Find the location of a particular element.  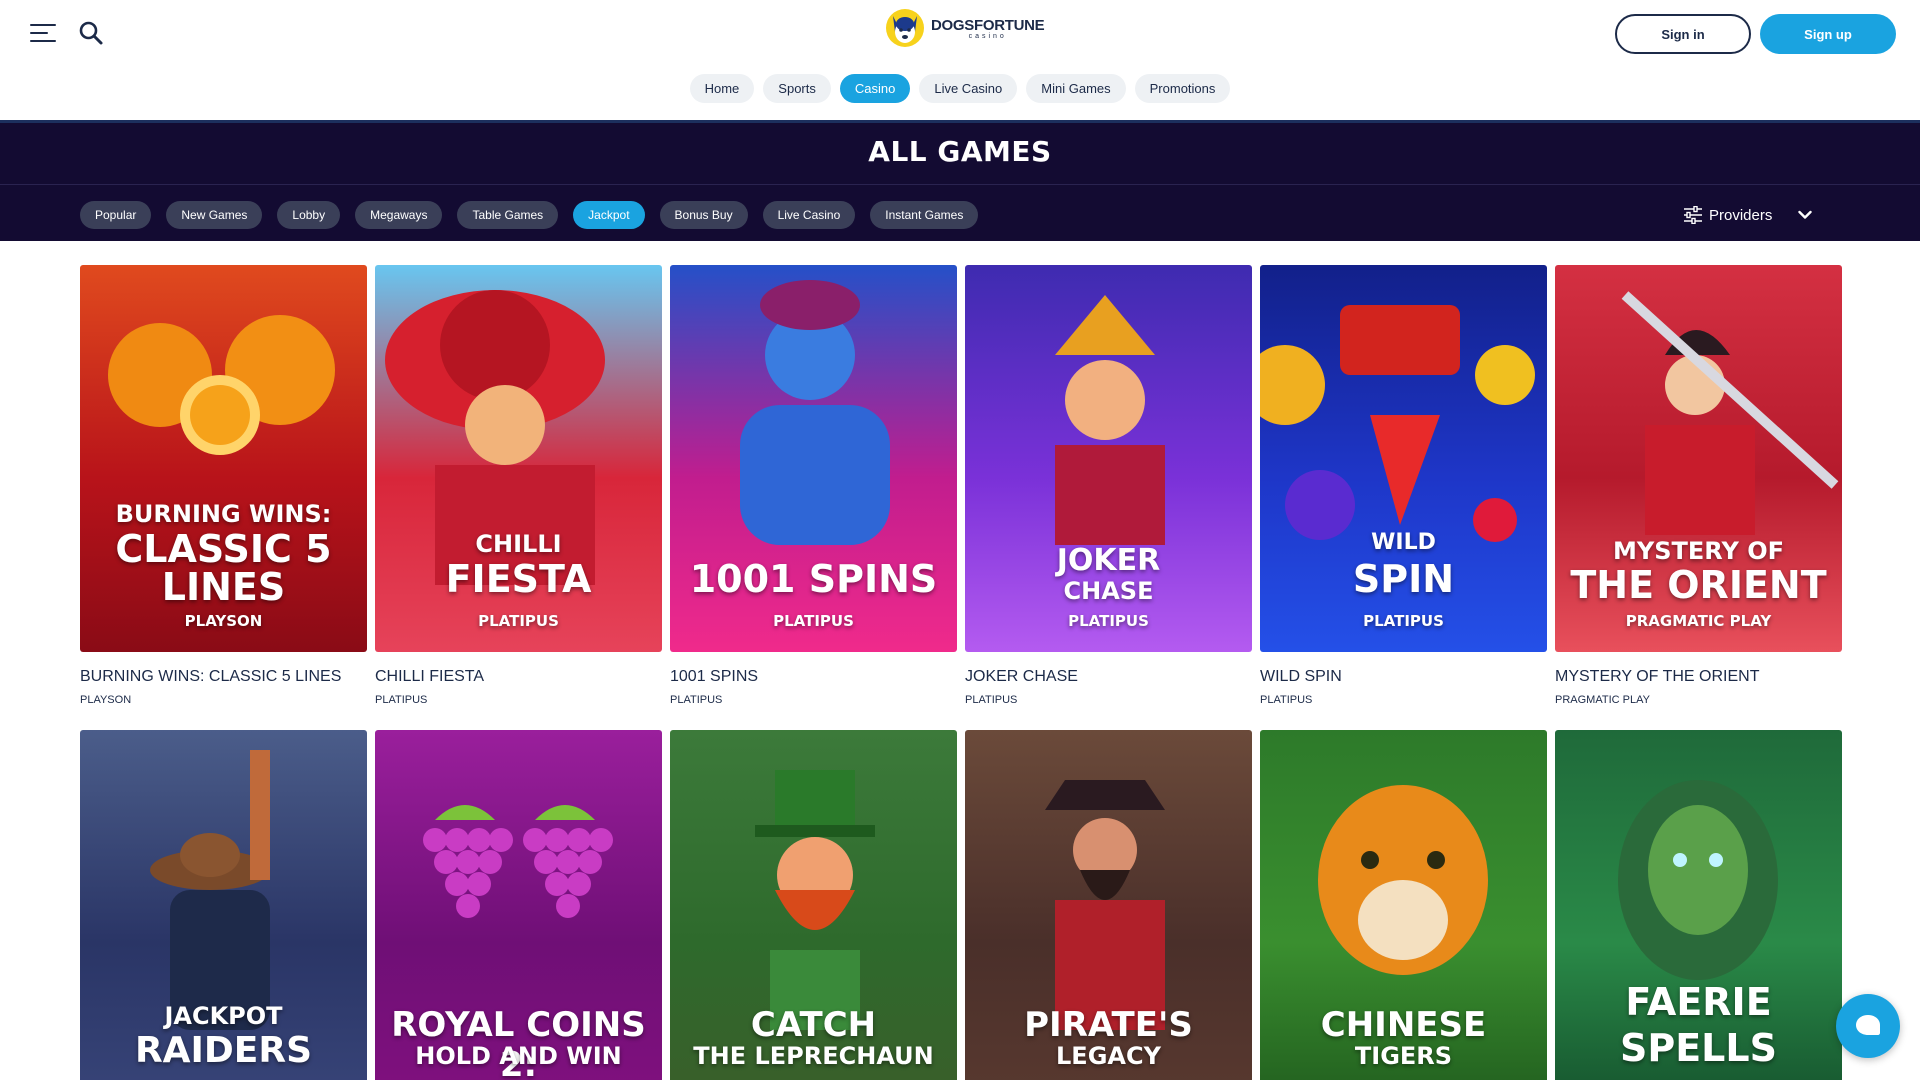

category-instant-games: Instant Games is located at coordinates (924, 215).